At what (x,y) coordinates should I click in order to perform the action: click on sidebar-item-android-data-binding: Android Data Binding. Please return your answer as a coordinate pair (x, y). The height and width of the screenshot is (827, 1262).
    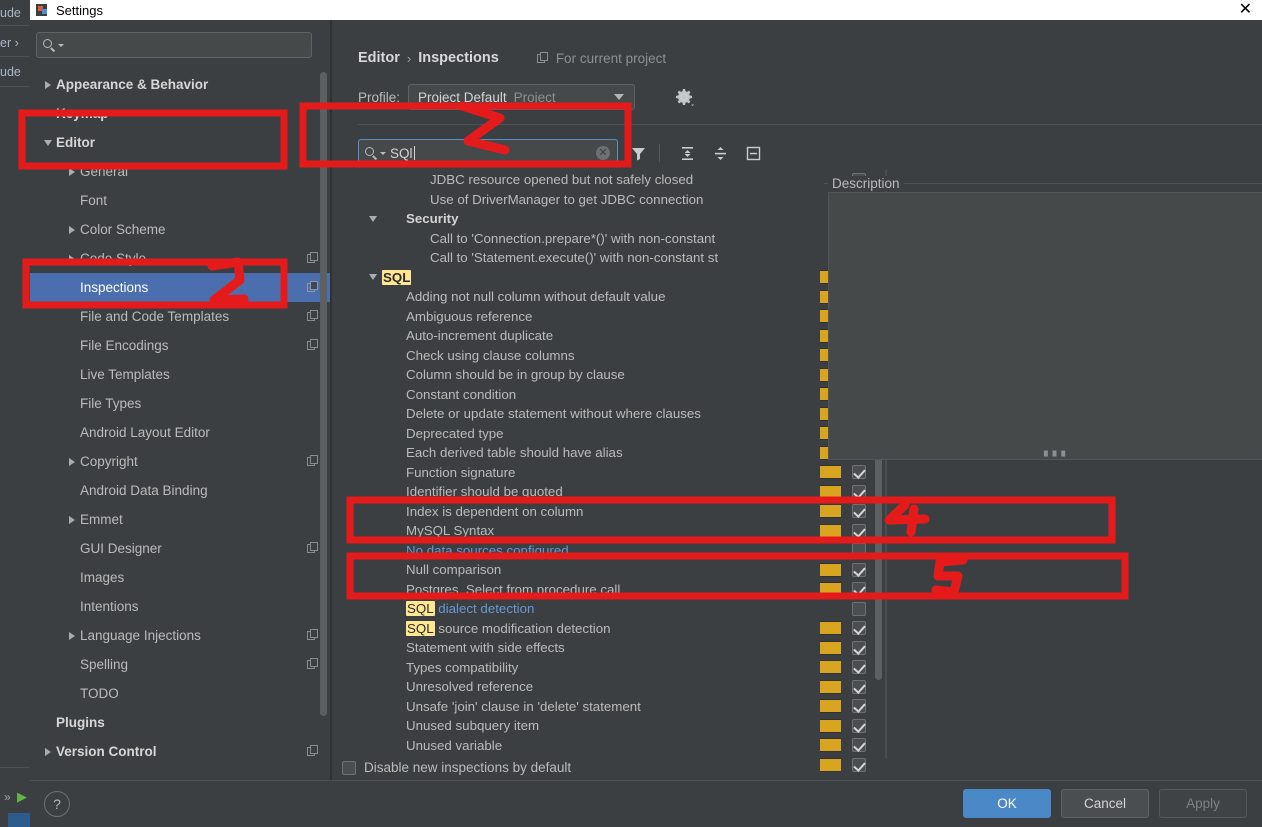
    Looking at the image, I should click on (180, 490).